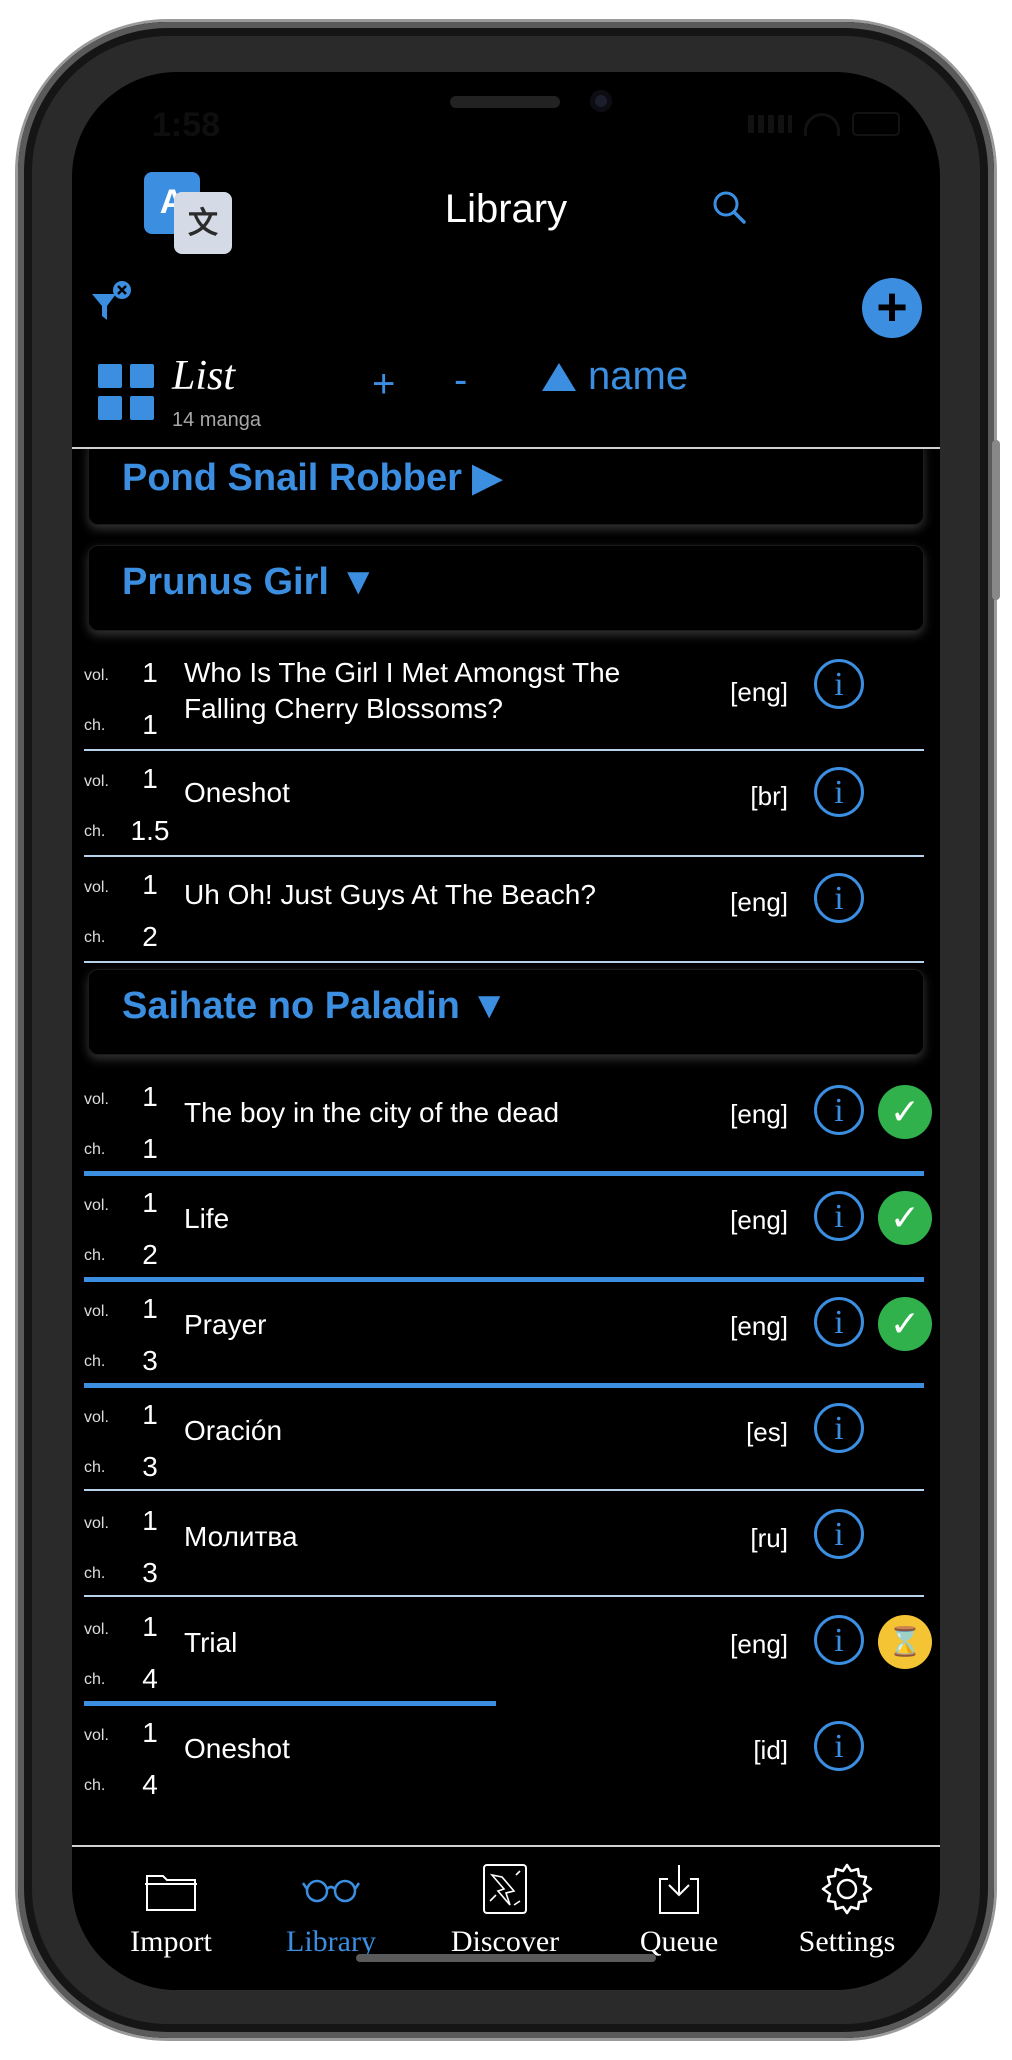  Describe the element at coordinates (769, 1538) in the screenshot. I see `language-tag: [ru]` at that location.